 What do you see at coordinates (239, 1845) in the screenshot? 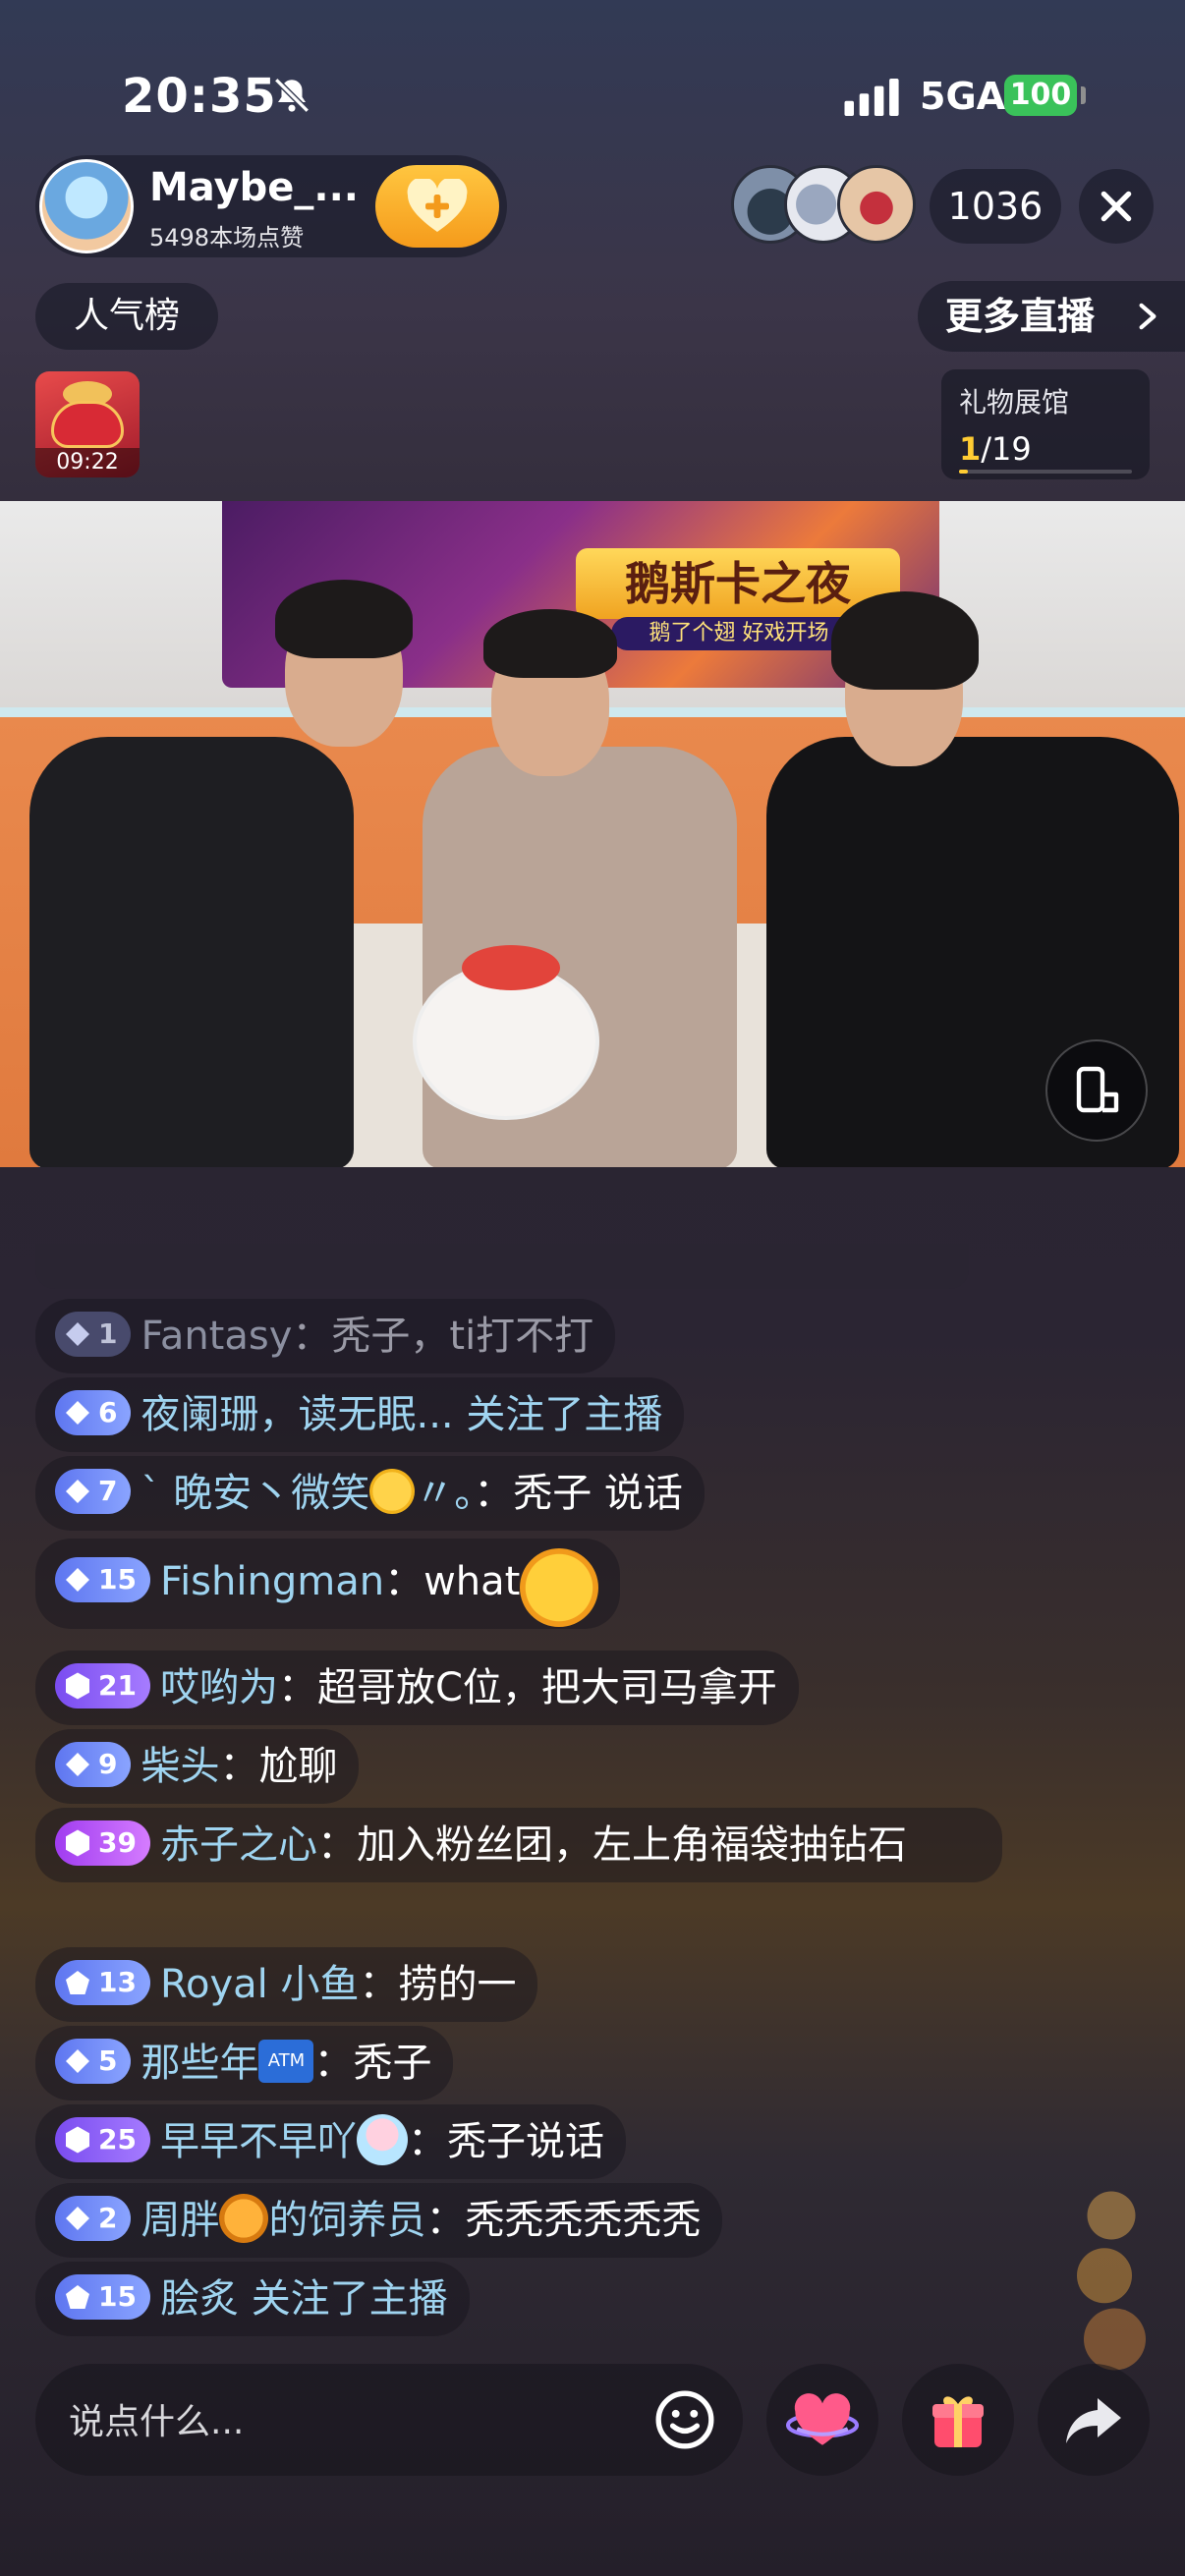
I see `chat-username: 赤子之心` at bounding box center [239, 1845].